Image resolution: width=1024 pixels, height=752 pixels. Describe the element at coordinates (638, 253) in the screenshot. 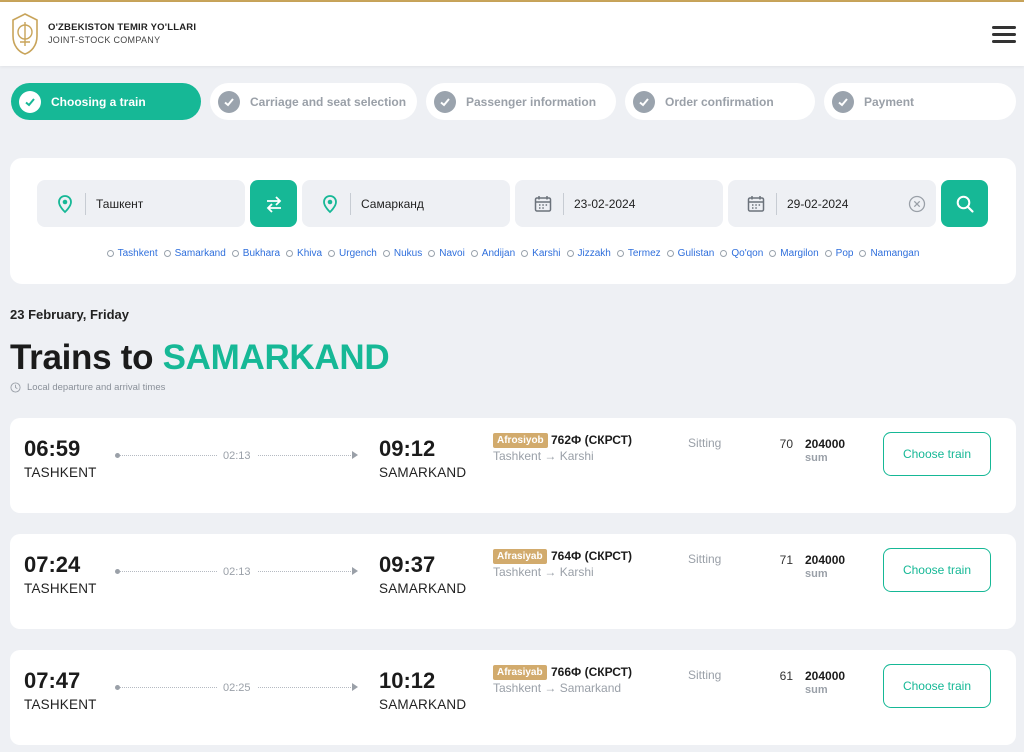

I see `city-link: Termez` at that location.